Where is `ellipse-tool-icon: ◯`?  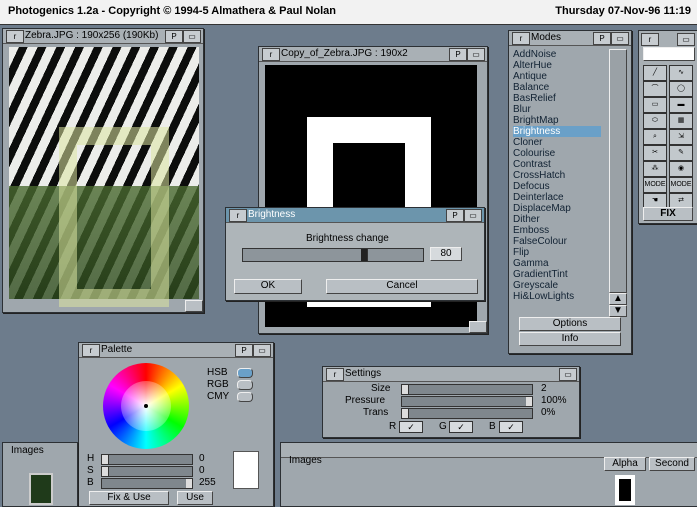 ellipse-tool-icon: ◯ is located at coordinates (681, 89).